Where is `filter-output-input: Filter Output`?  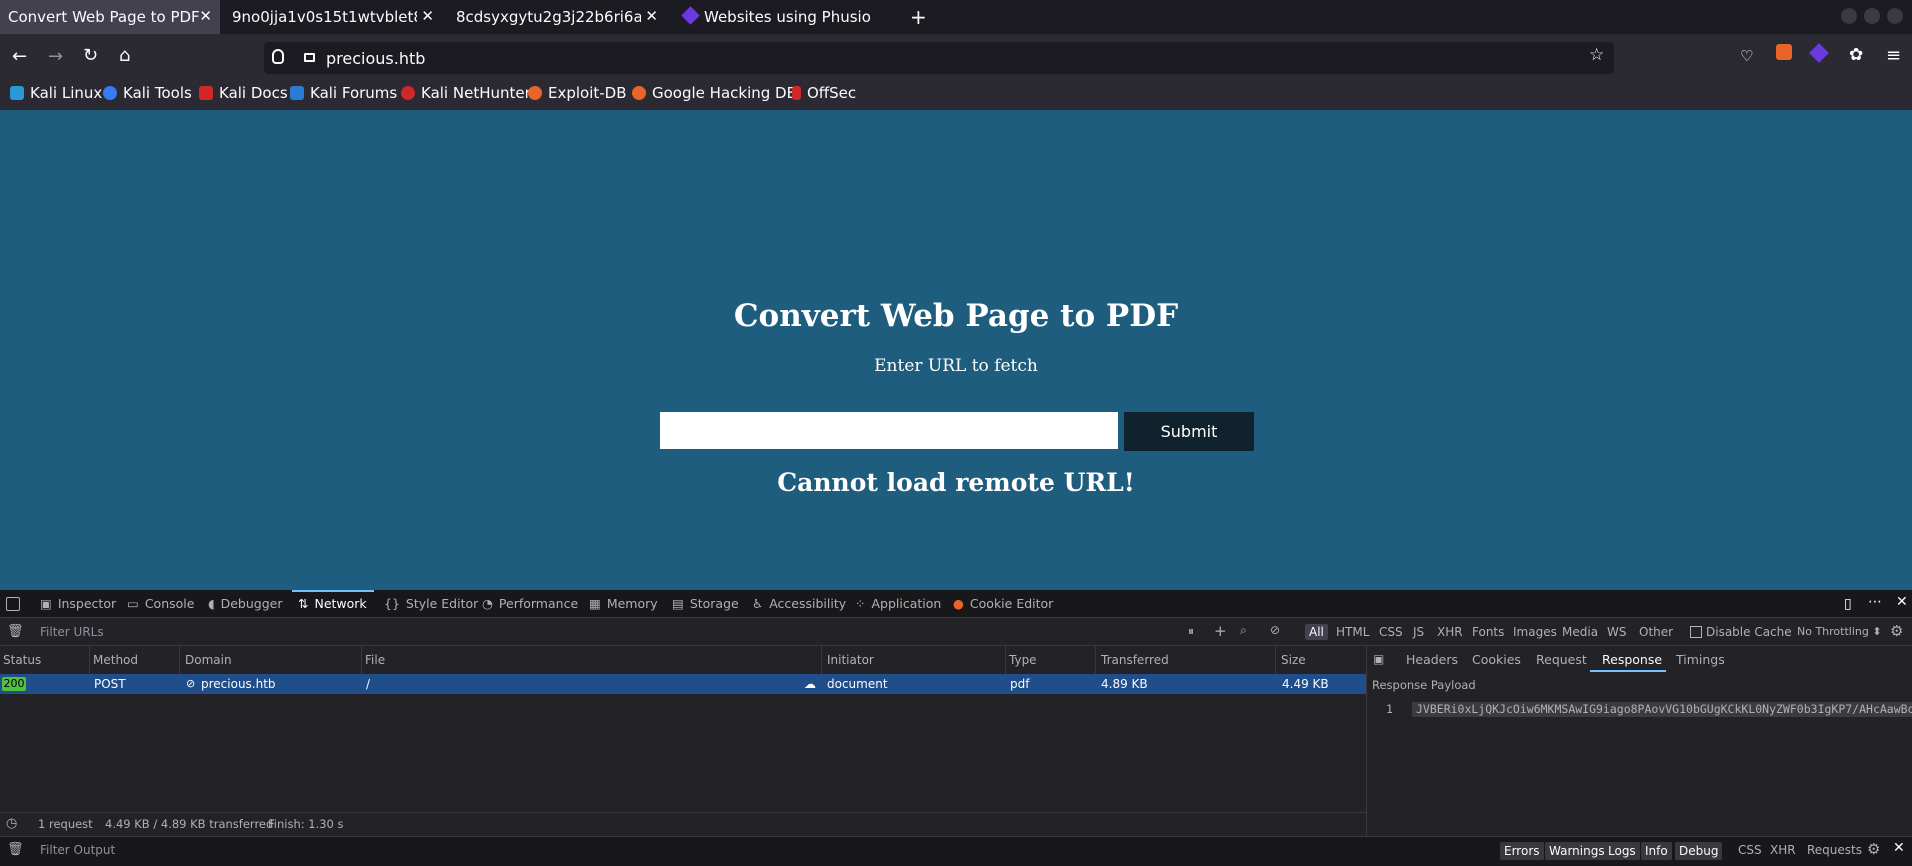
filter-output-input: Filter Output is located at coordinates (77, 850).